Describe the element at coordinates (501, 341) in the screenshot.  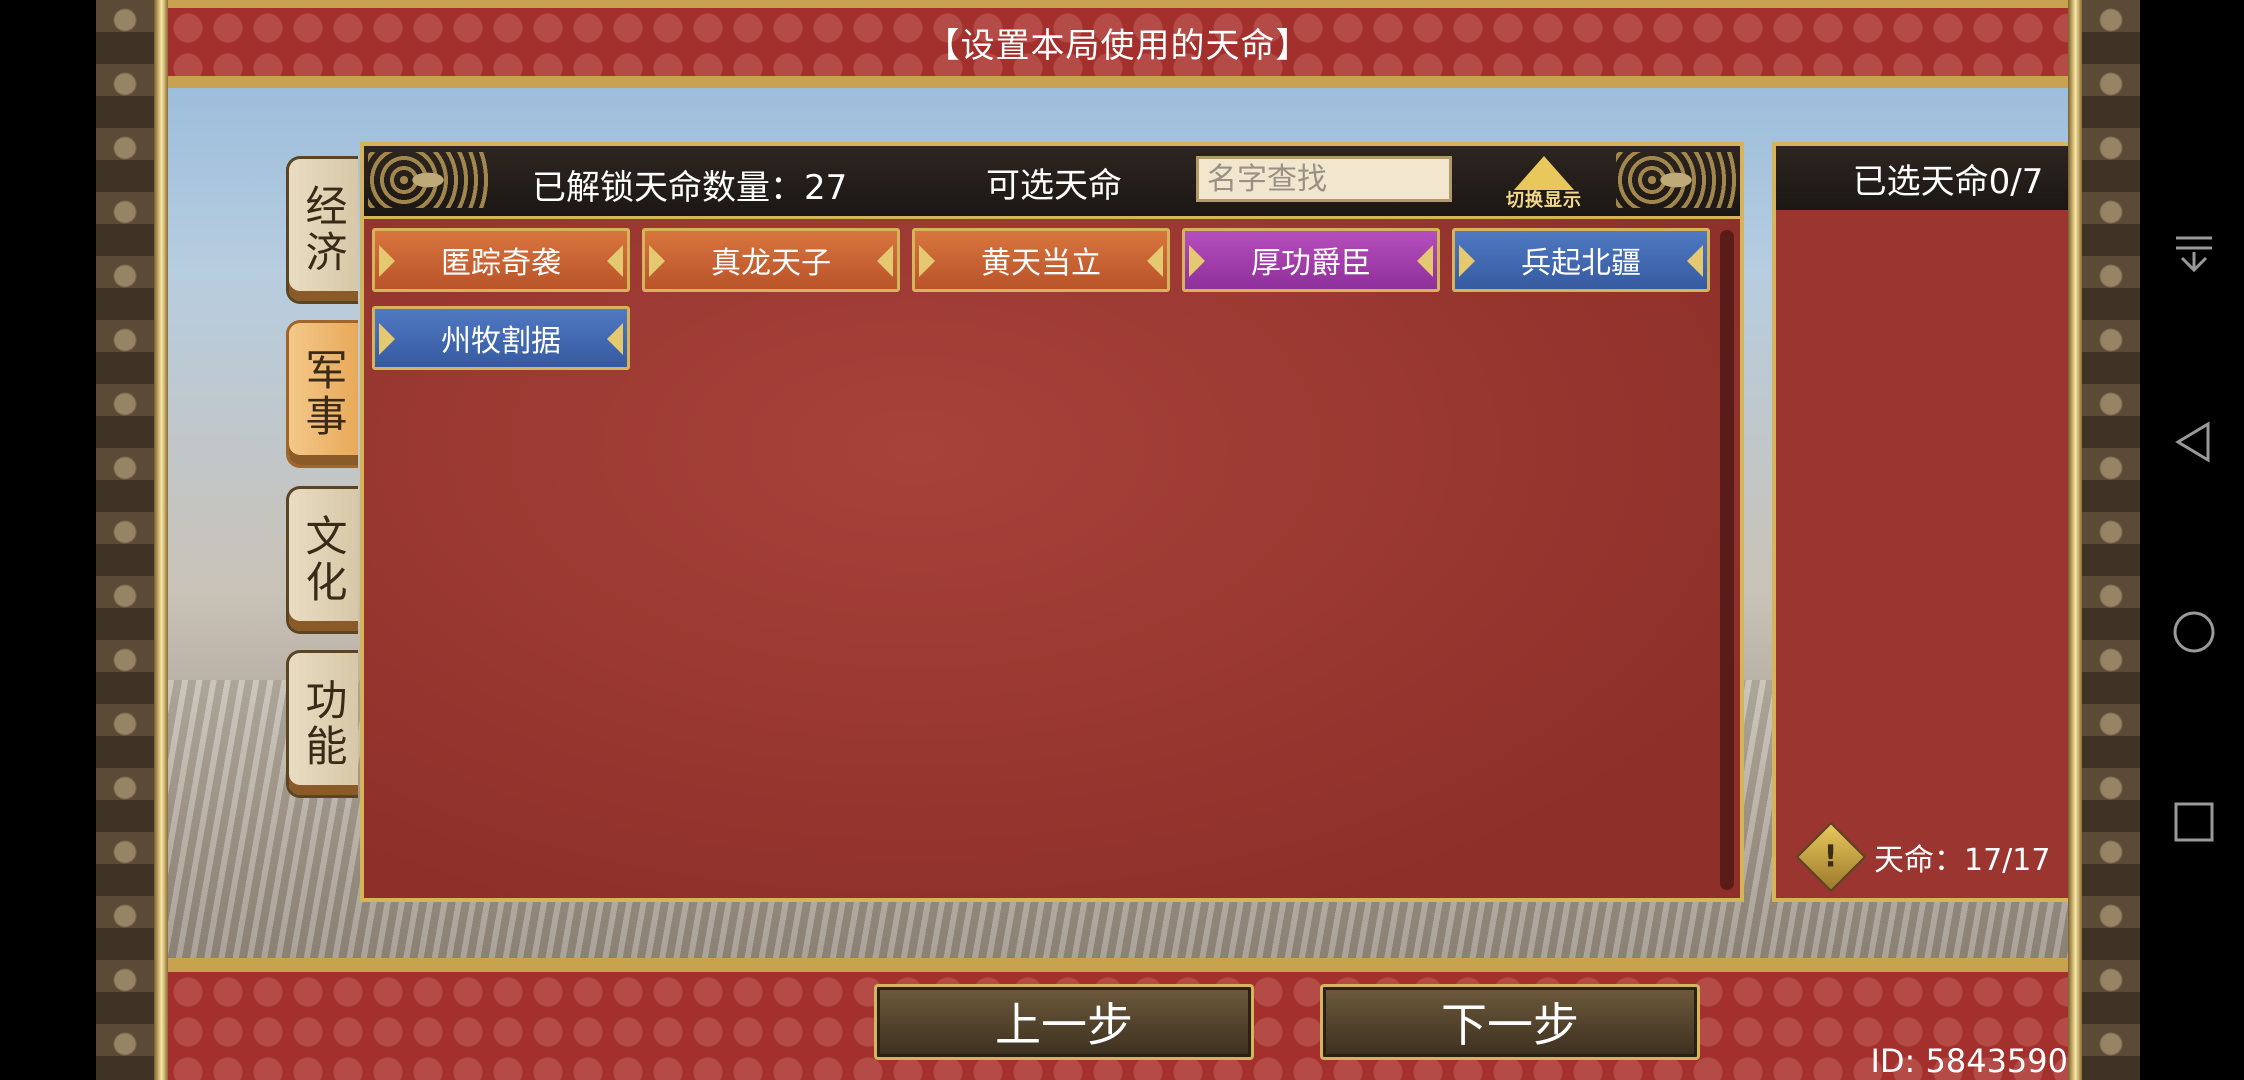
I see `destiny-name: 州牧割据` at that location.